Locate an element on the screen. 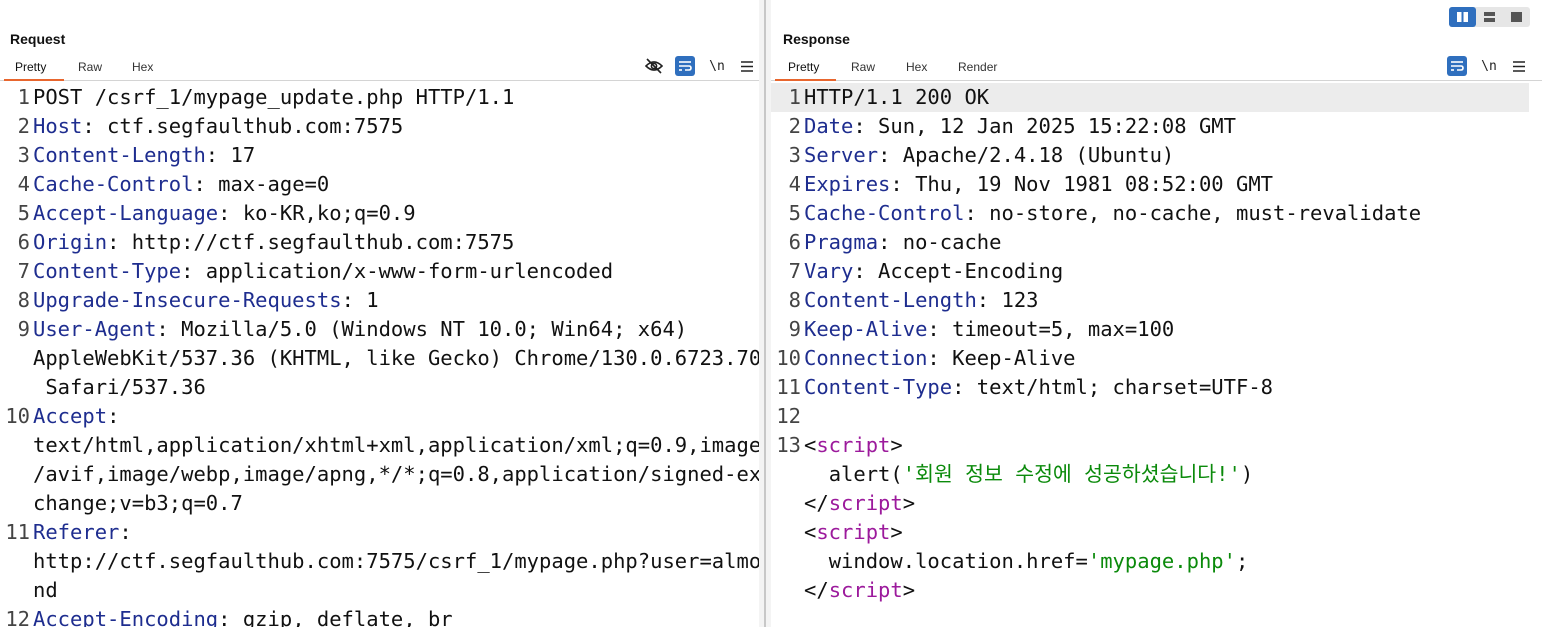 This screenshot has height=627, width=1542. header-name: Connection is located at coordinates (866, 358).